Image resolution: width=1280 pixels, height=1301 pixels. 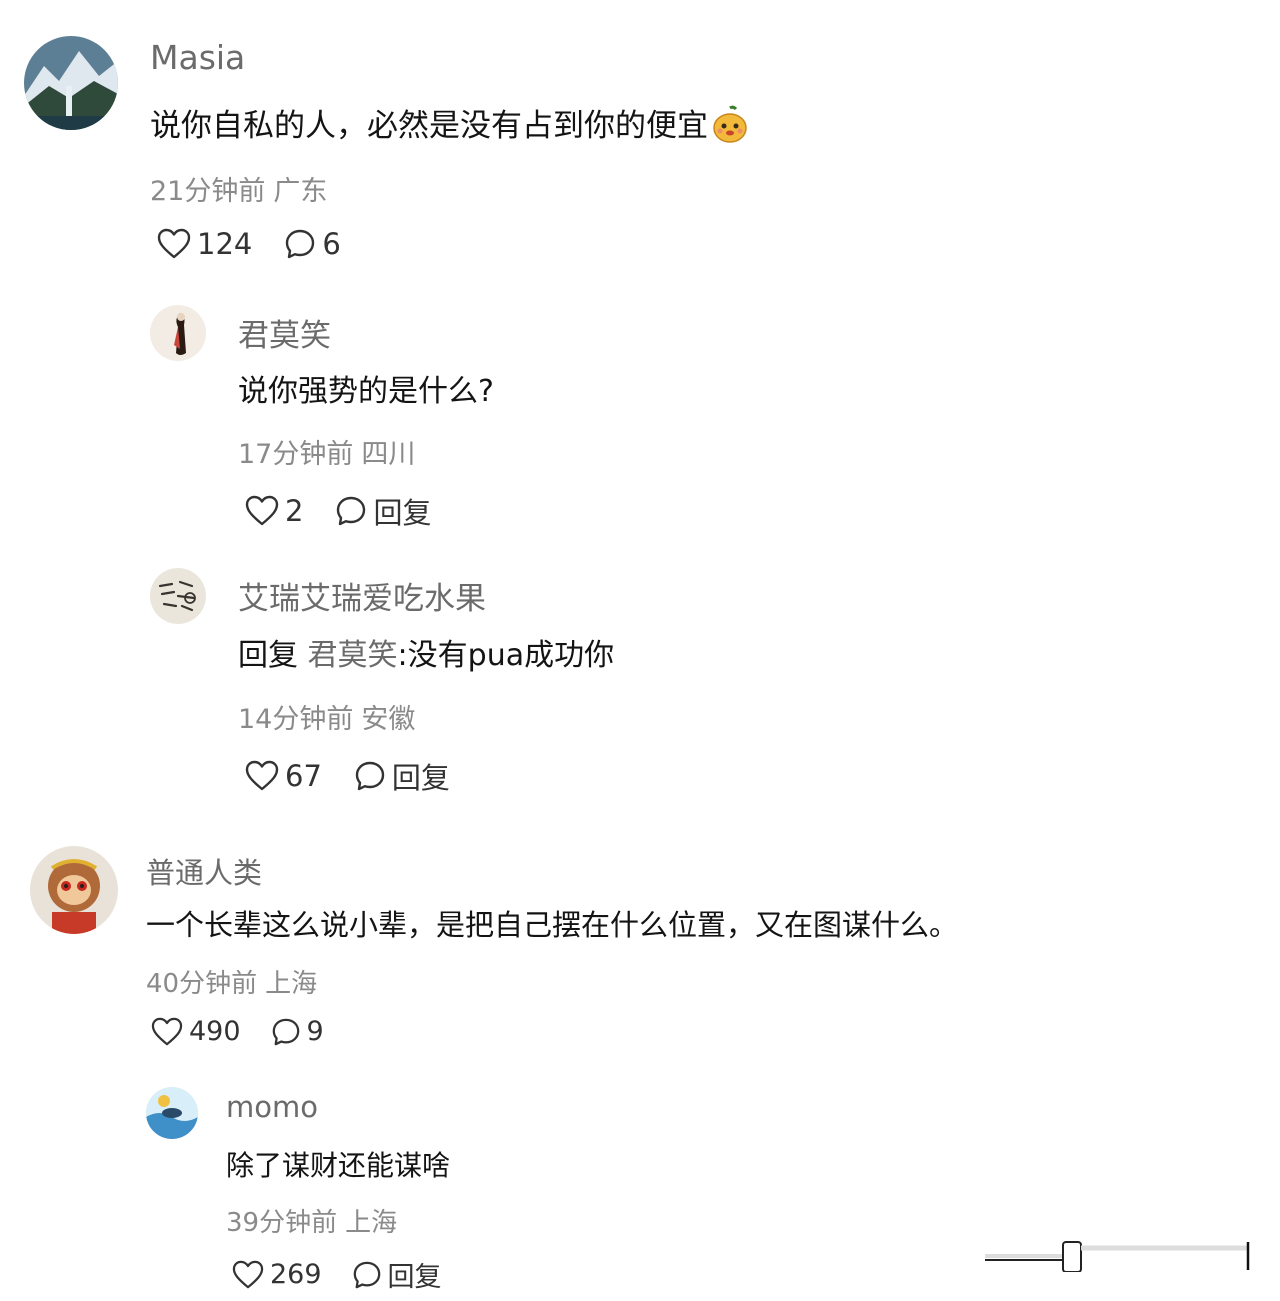 I want to click on comment-meta: 14分钟前 安徽, so click(x=326, y=716).